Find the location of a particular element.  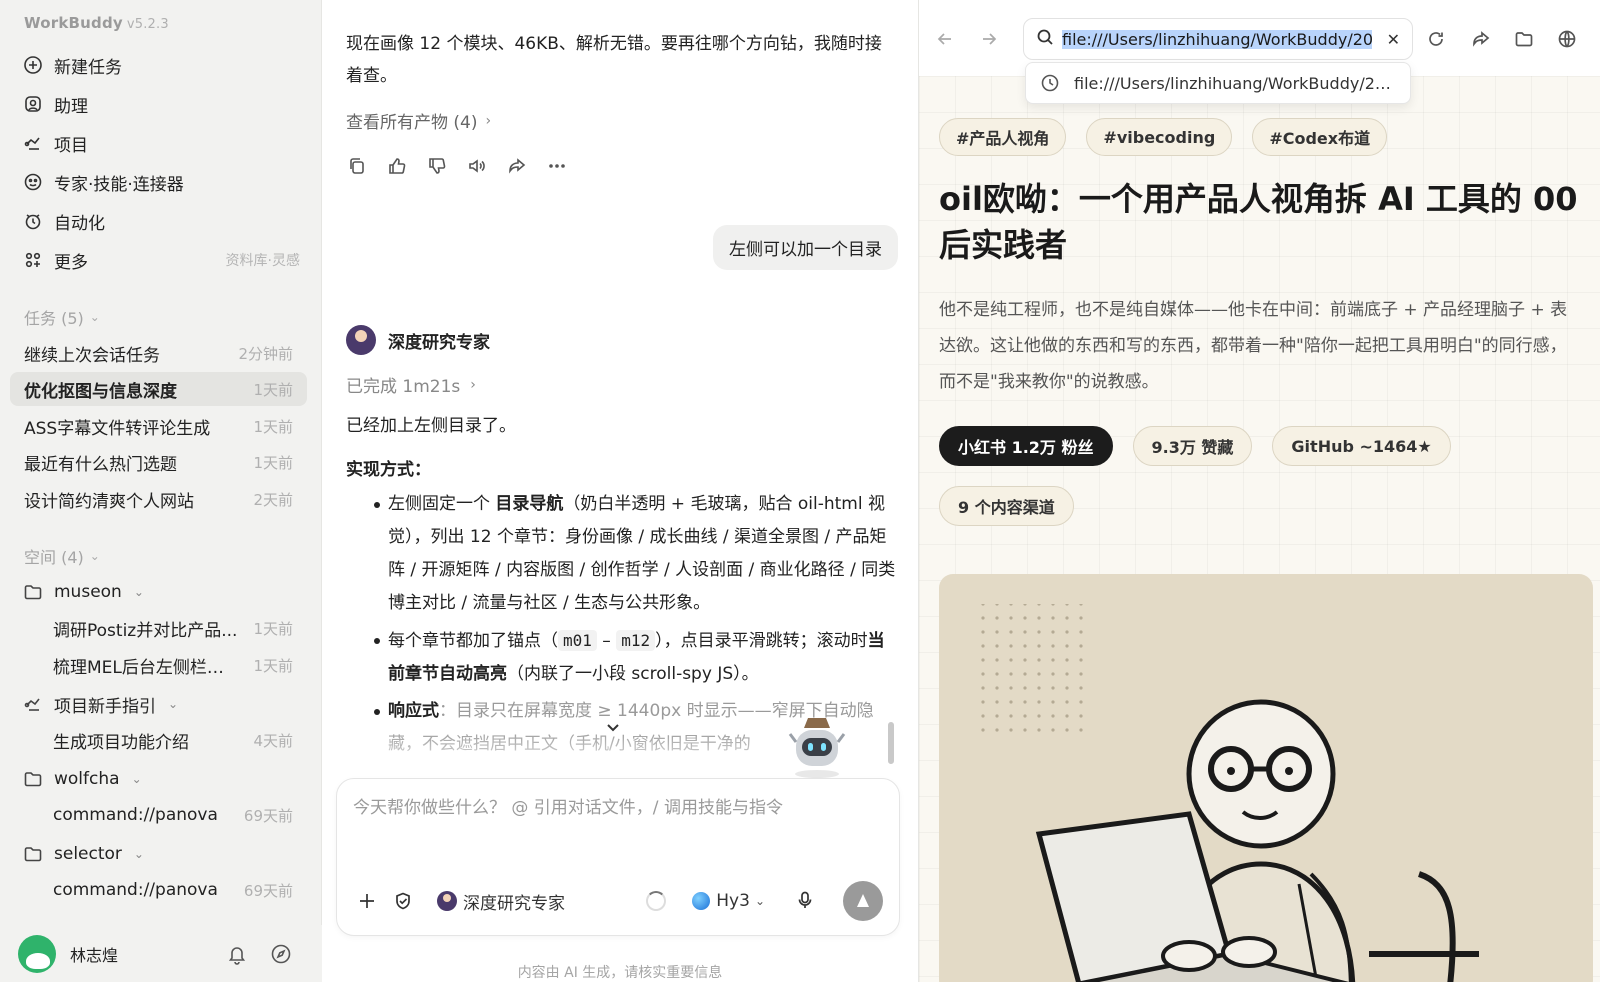

nav-label: 更多 is located at coordinates (71, 262).